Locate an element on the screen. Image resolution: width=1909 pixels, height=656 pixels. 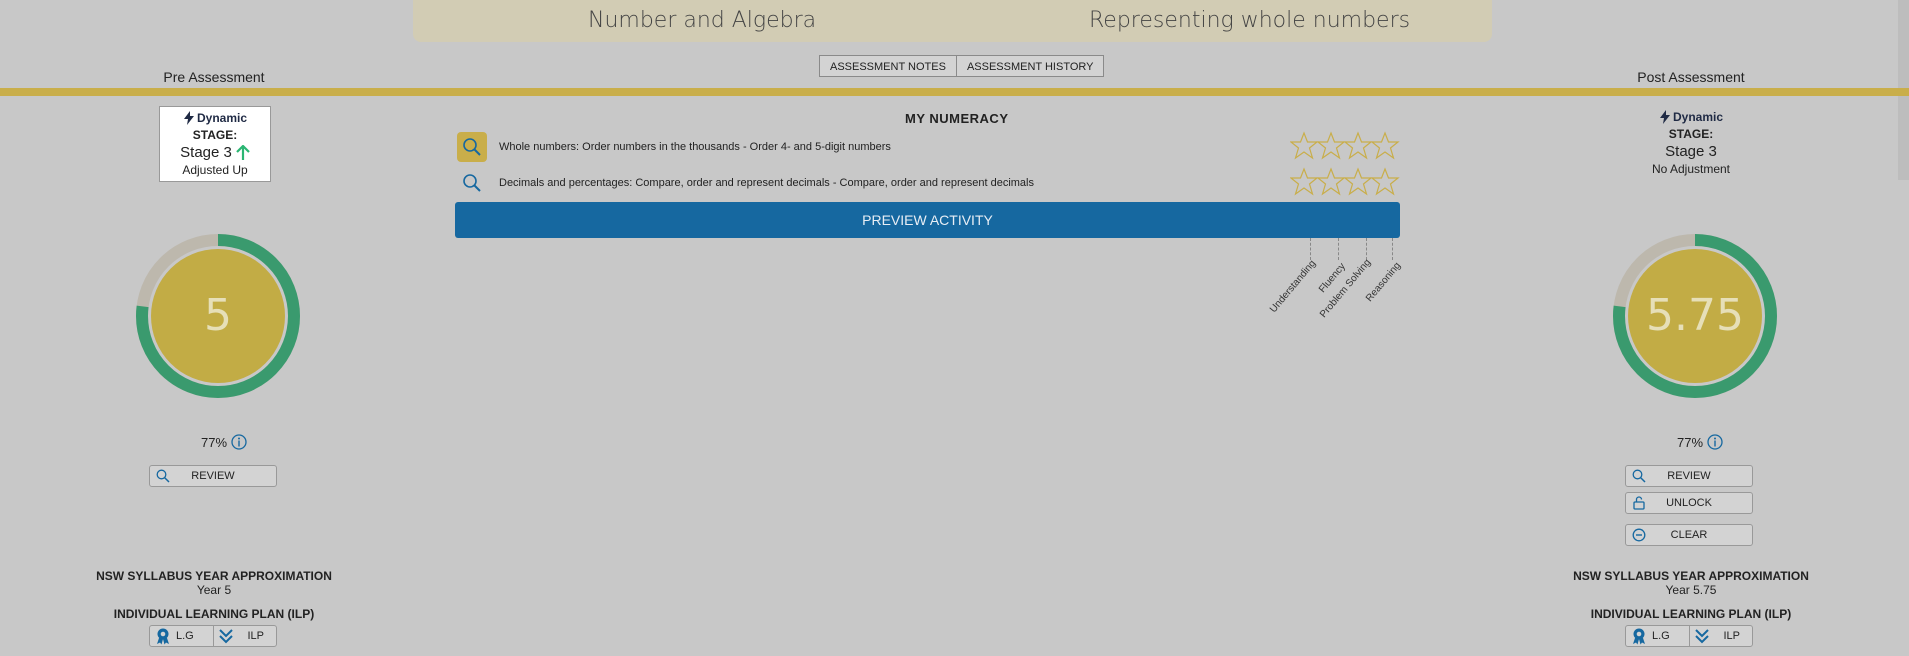
arrow-up-icon is located at coordinates (243, 152).